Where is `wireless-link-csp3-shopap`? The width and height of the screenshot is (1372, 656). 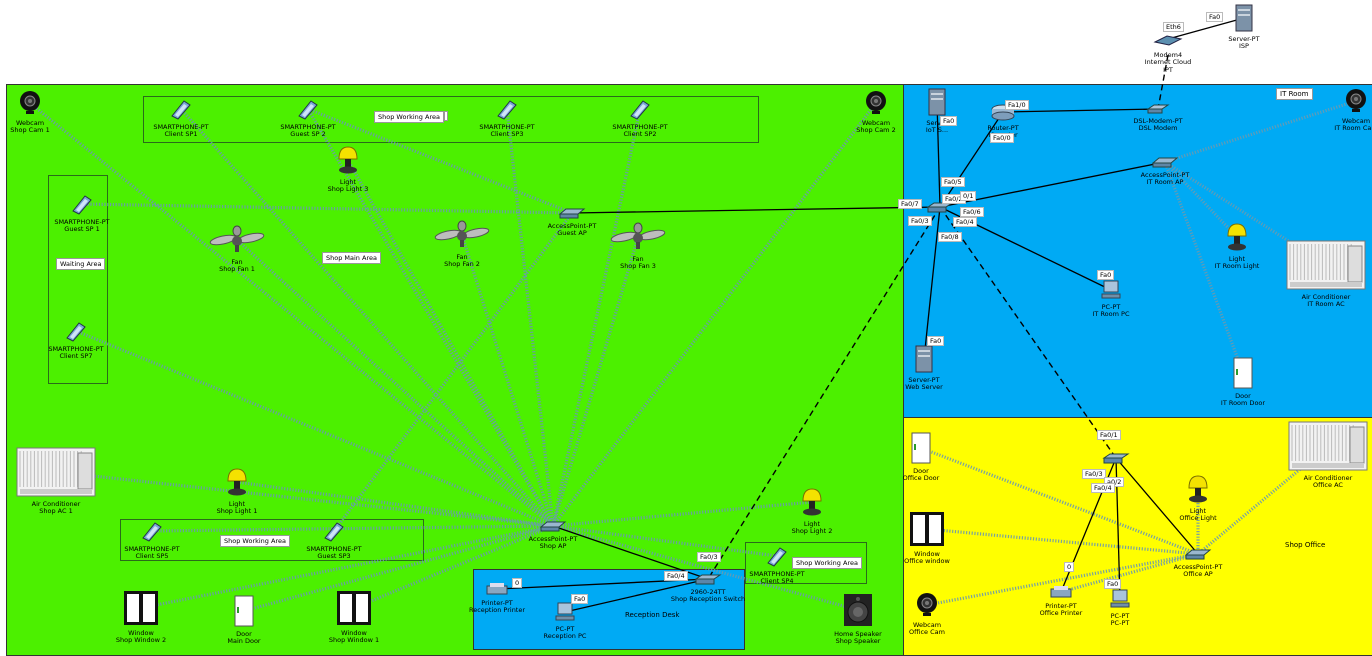
wireless-link-csp3-shopap is located at coordinates (530, 317).